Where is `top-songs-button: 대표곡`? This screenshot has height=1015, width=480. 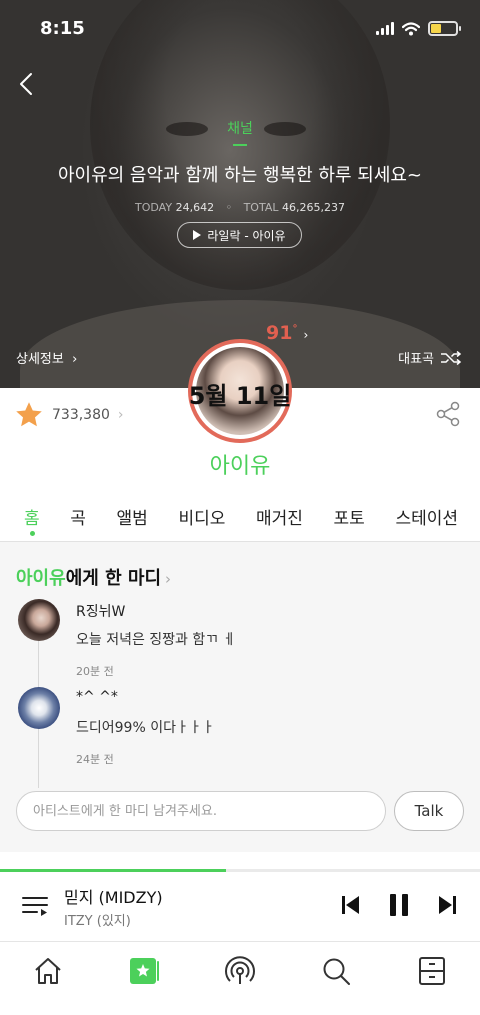 top-songs-button: 대표곡 is located at coordinates (430, 357).